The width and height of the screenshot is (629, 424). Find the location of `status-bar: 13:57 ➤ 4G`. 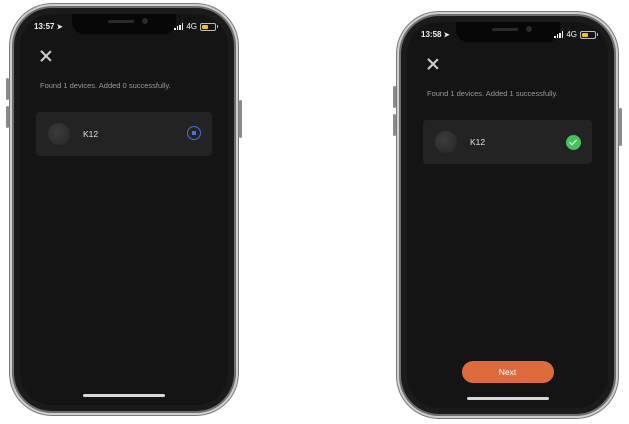

status-bar: 13:57 ➤ 4G is located at coordinates (126, 27).